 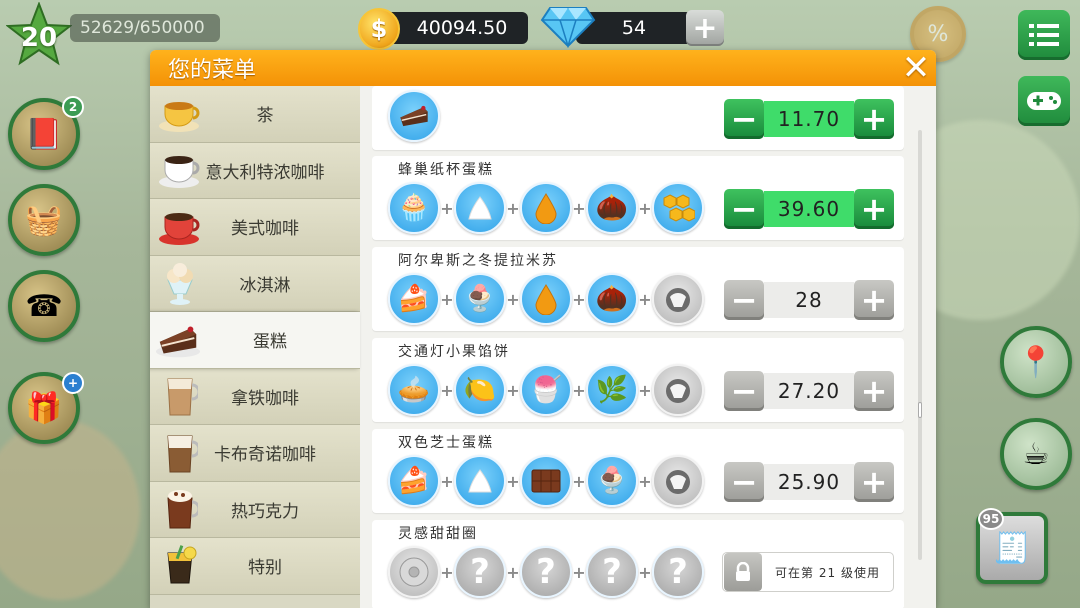 I want to click on category-special: 特别, so click(x=255, y=566).